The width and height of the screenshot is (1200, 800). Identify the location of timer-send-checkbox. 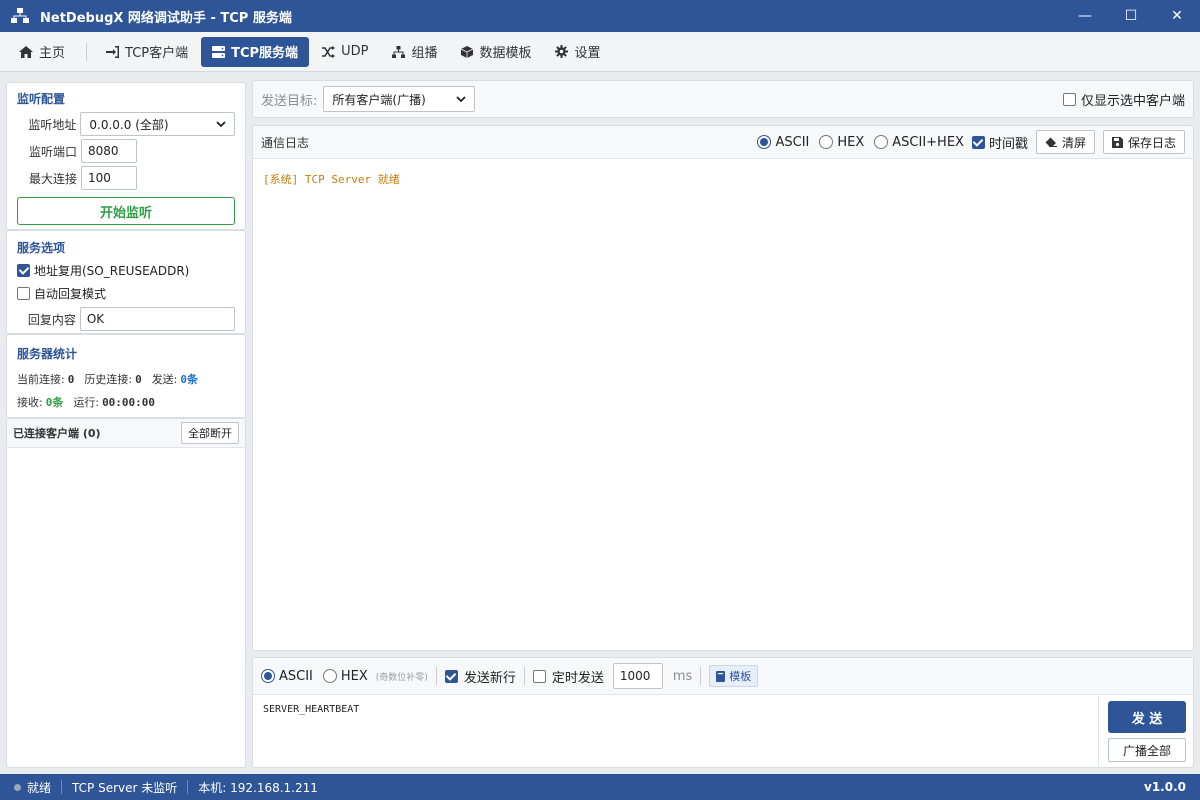
(539, 676).